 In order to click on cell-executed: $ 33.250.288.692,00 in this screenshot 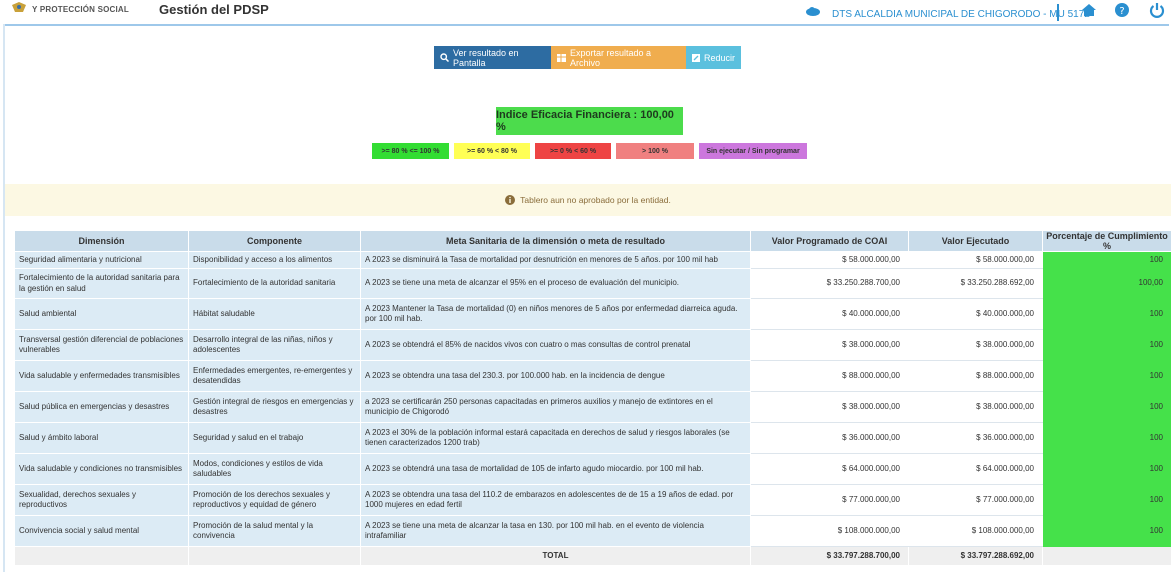, I will do `click(975, 283)`.